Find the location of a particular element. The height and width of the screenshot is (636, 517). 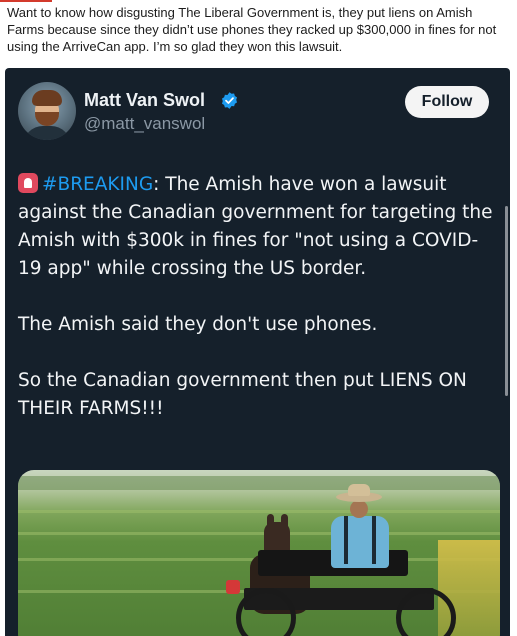

author-name: Matt Van Swol is located at coordinates (144, 100).